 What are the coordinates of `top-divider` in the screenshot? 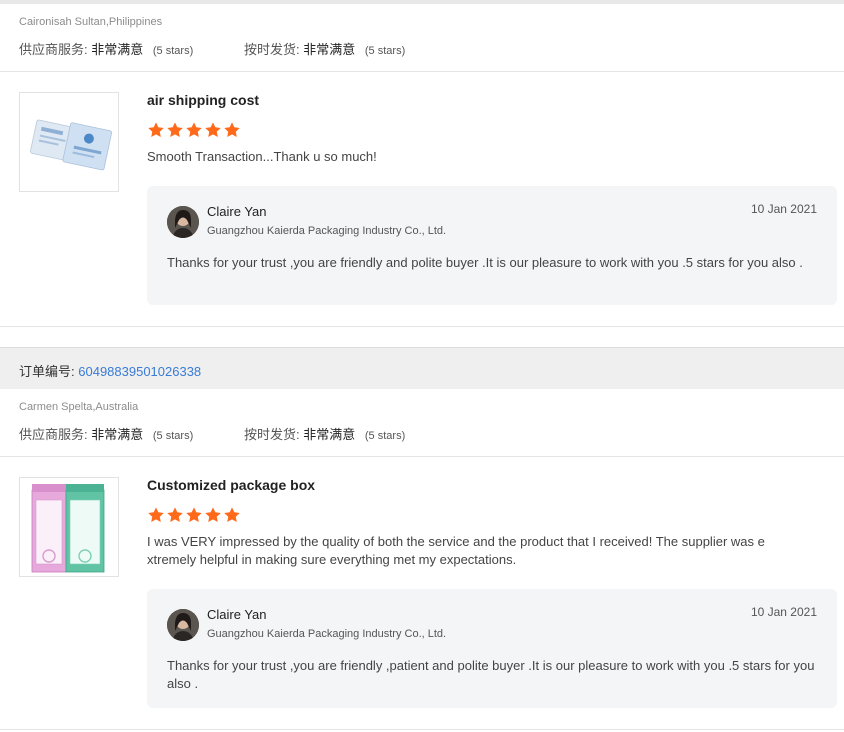 It's located at (422, 2).